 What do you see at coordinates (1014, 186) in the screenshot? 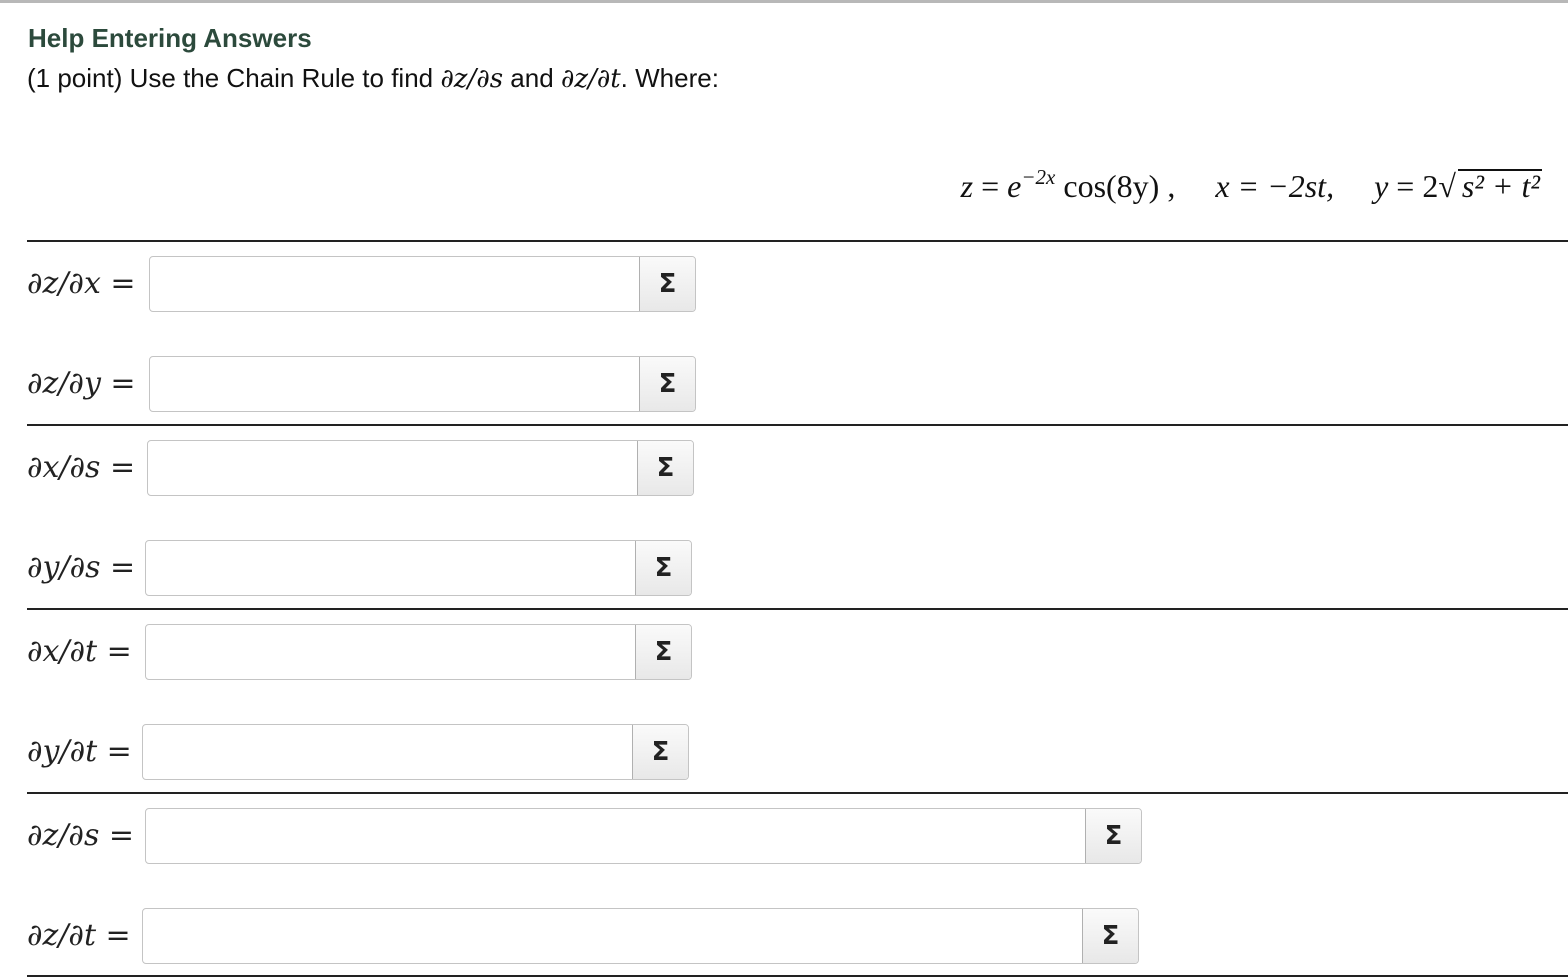
I see `eq-z-base: e` at bounding box center [1014, 186].